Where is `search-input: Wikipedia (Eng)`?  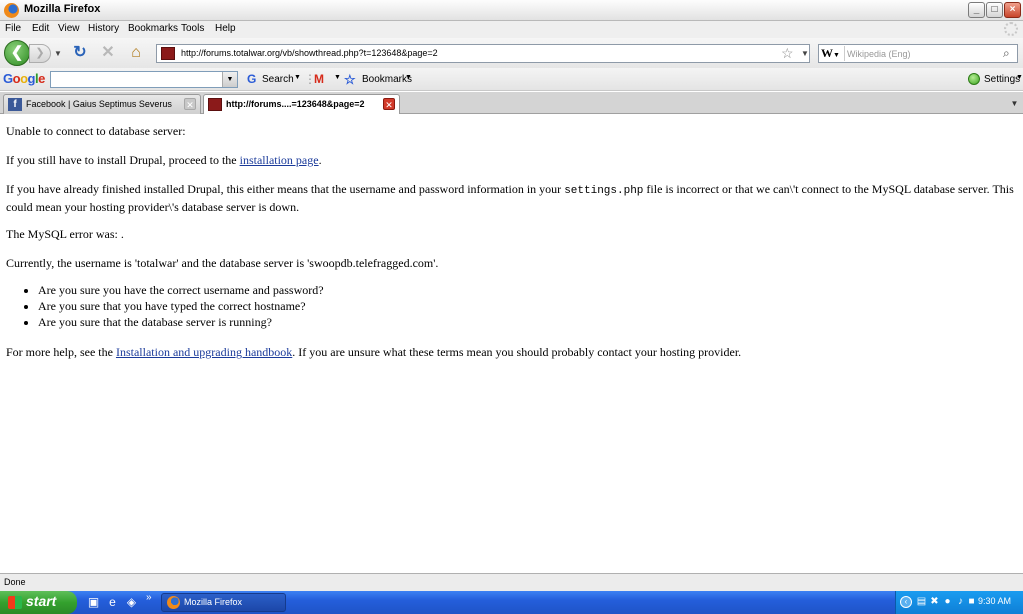 search-input: Wikipedia (Eng) is located at coordinates (879, 54).